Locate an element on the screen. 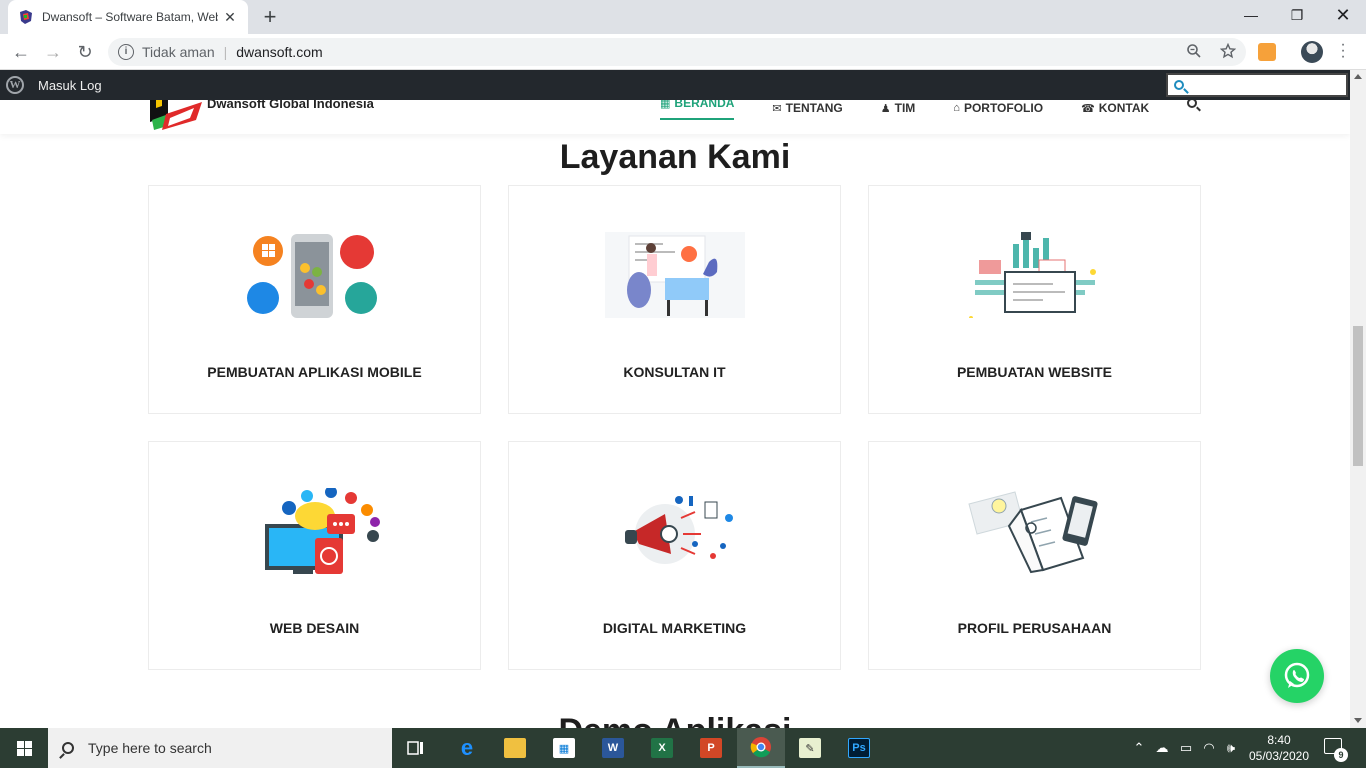 This screenshot has height=768, width=1366. wp-search-input is located at coordinates (1257, 85).